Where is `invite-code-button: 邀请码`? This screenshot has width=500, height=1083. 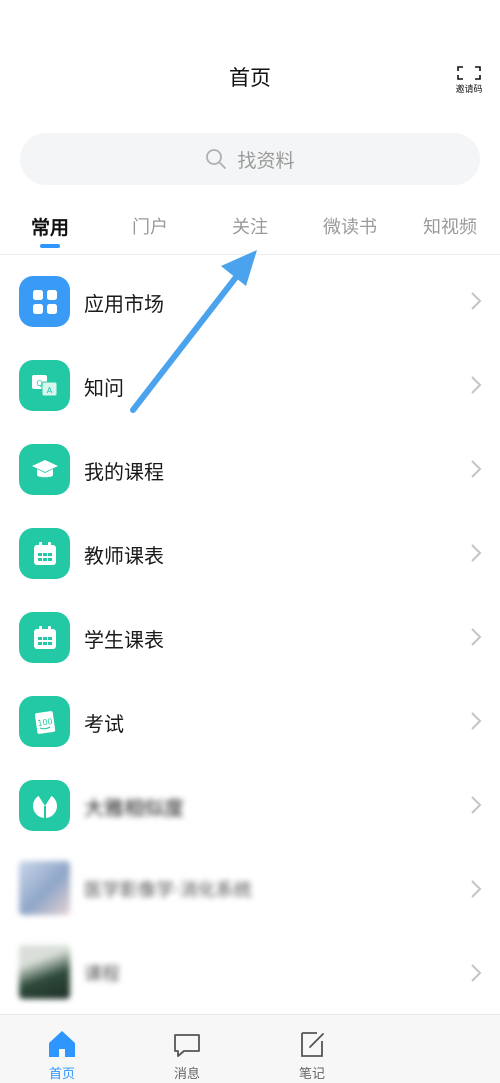 invite-code-button: 邀请码 is located at coordinates (469, 80).